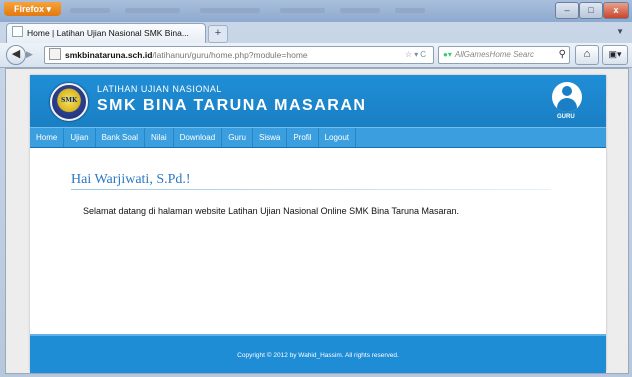 The height and width of the screenshot is (377, 632). What do you see at coordinates (615, 55) in the screenshot?
I see `bookmarks-menu-icon: ▣▾` at bounding box center [615, 55].